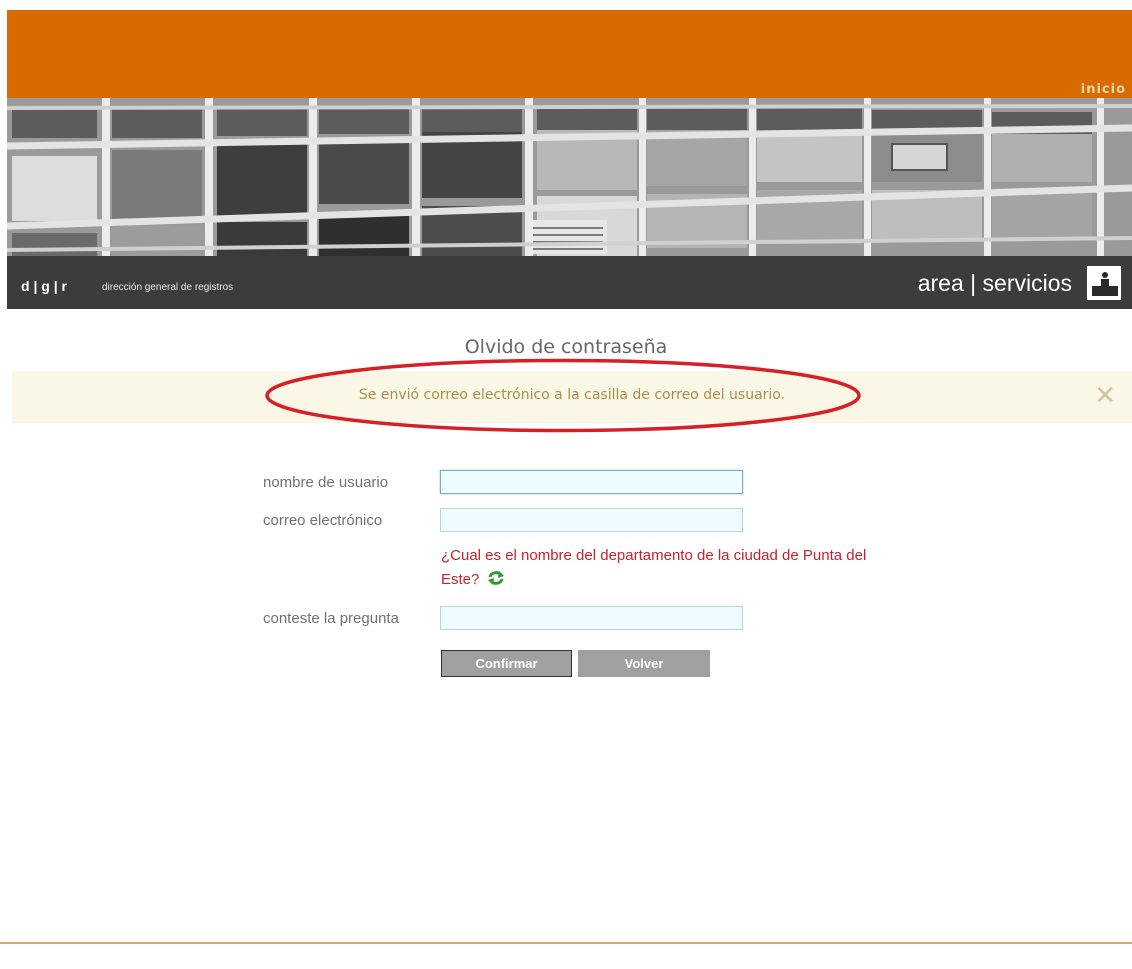 This screenshot has width=1132, height=969. I want to click on refresh-icon, so click(496, 582).